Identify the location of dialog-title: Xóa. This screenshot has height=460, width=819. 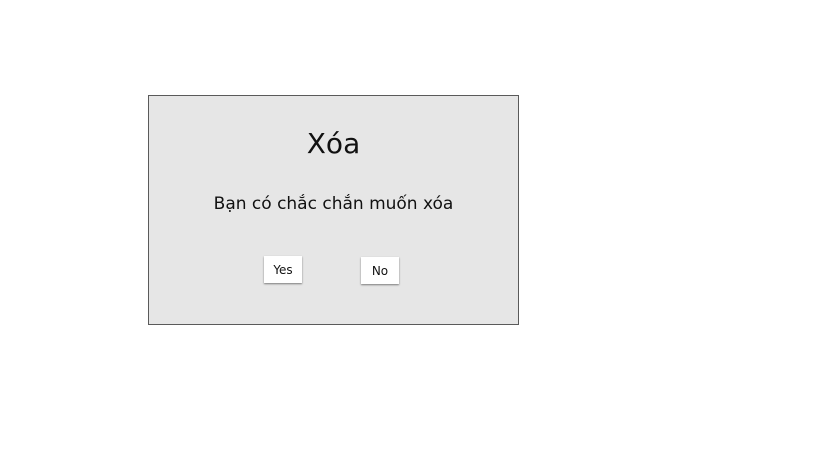
(333, 143).